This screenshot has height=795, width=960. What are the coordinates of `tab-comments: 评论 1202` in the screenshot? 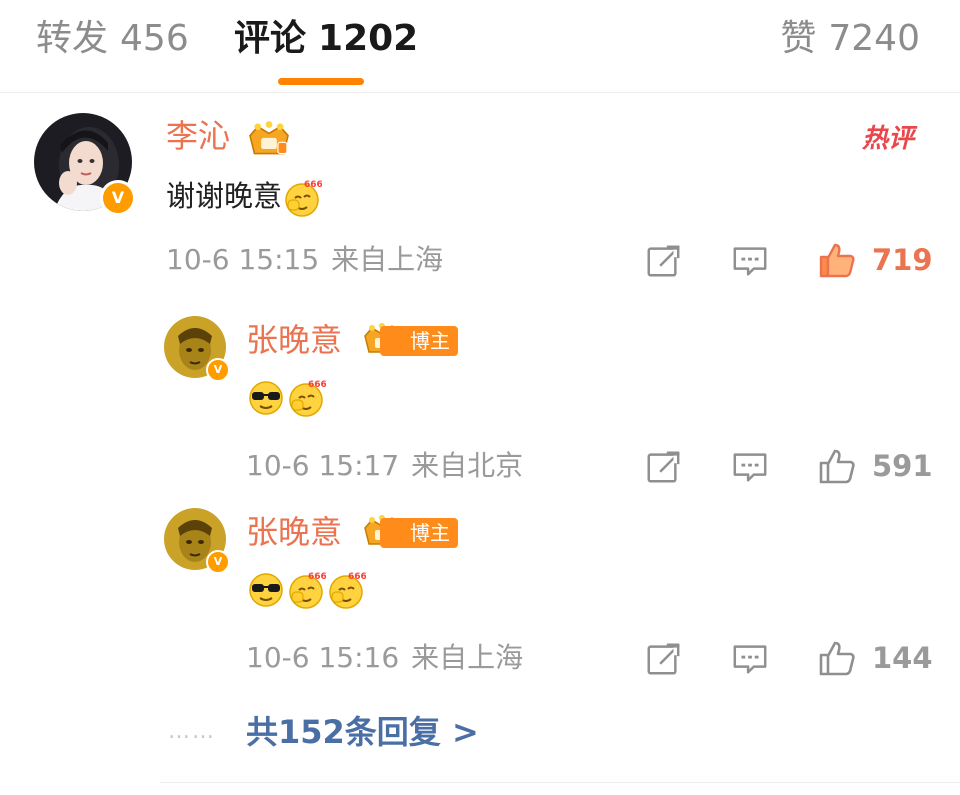 It's located at (326, 39).